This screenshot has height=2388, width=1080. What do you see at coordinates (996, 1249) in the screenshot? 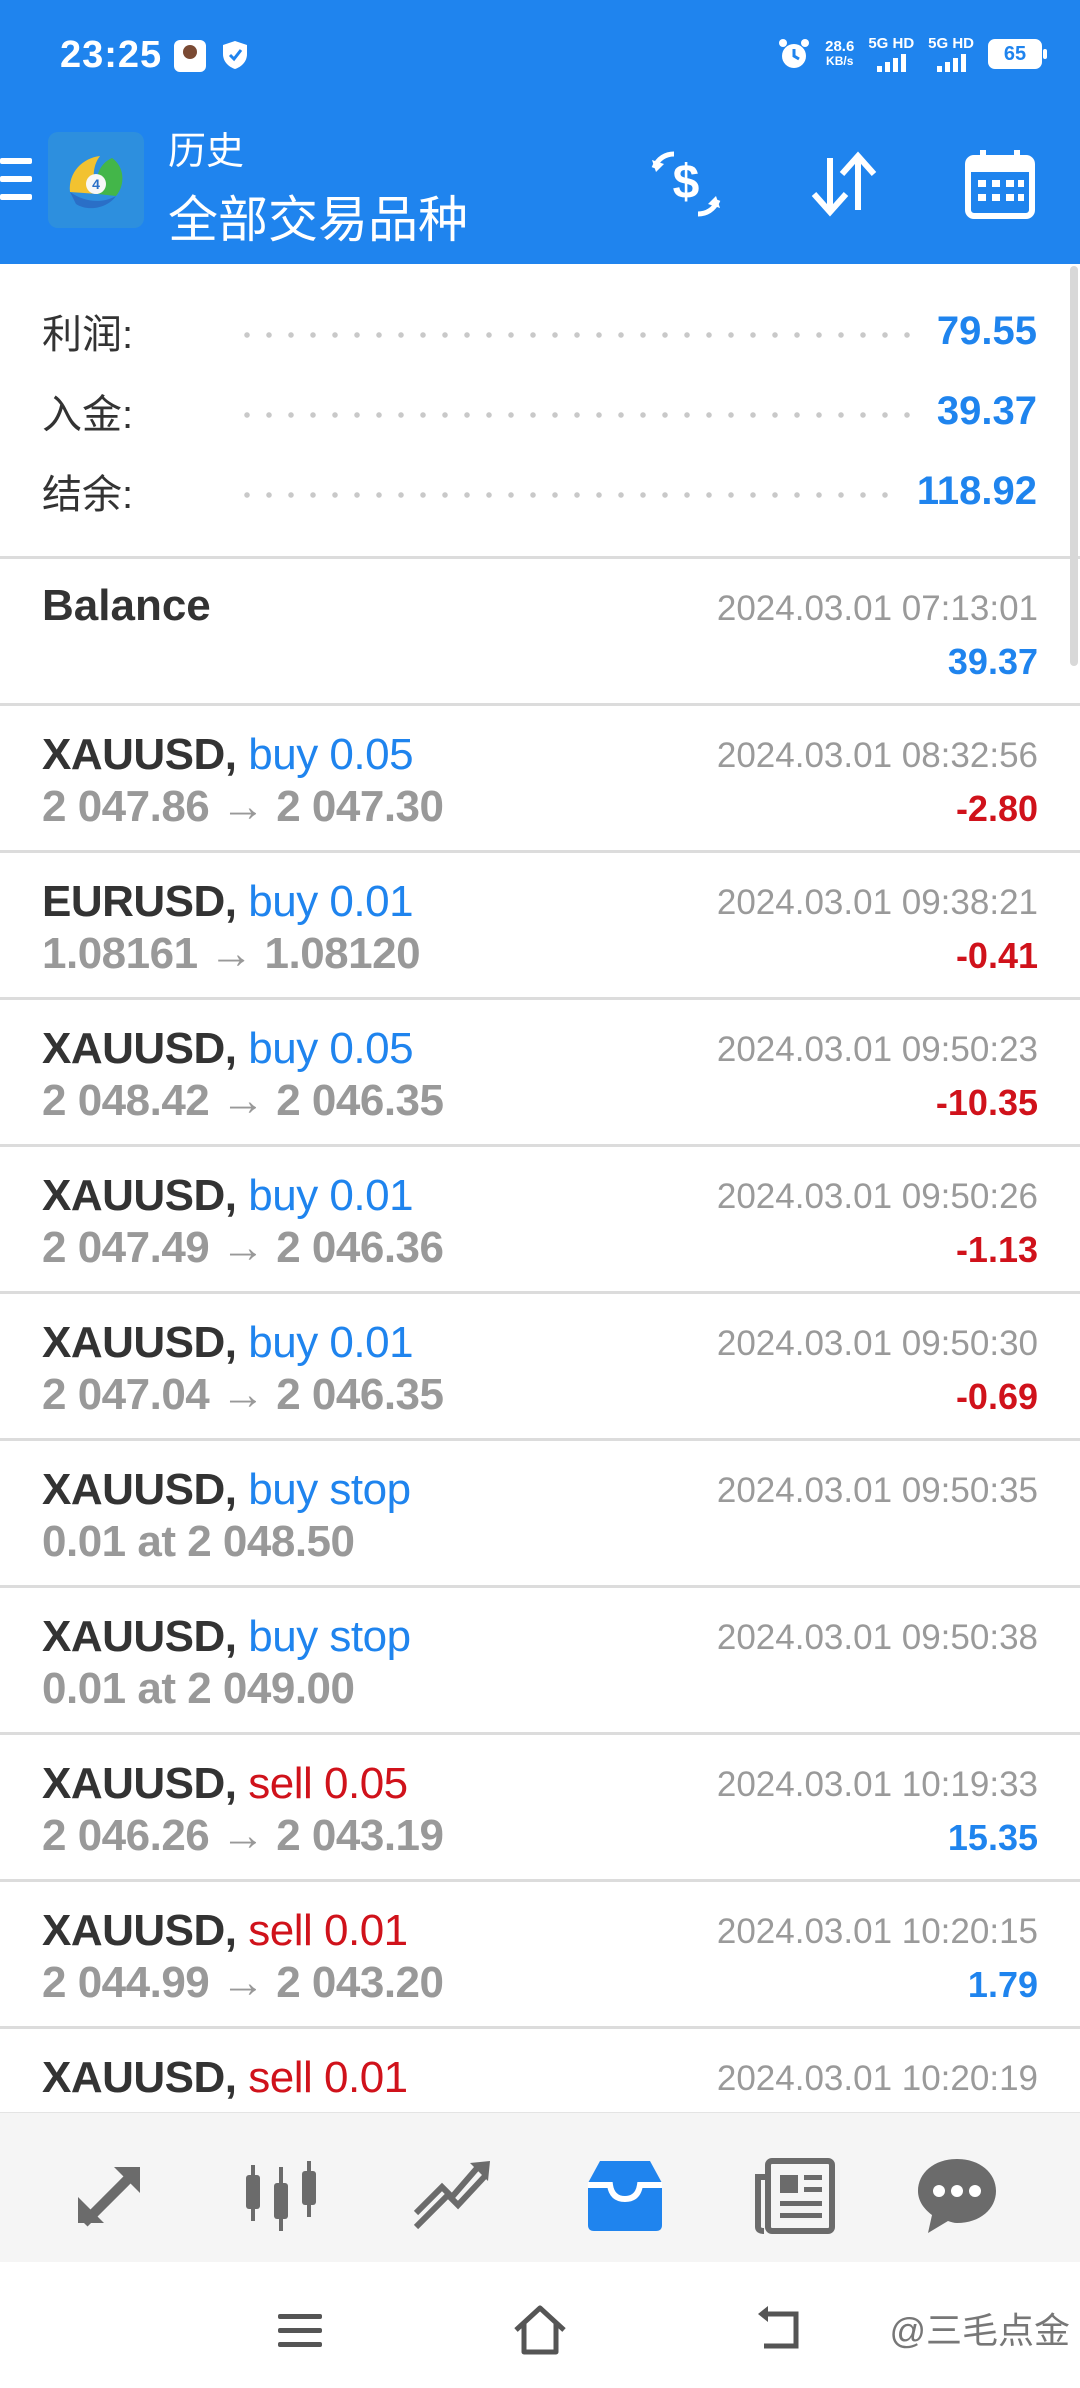
I see `deal-profit: -1.13` at bounding box center [996, 1249].